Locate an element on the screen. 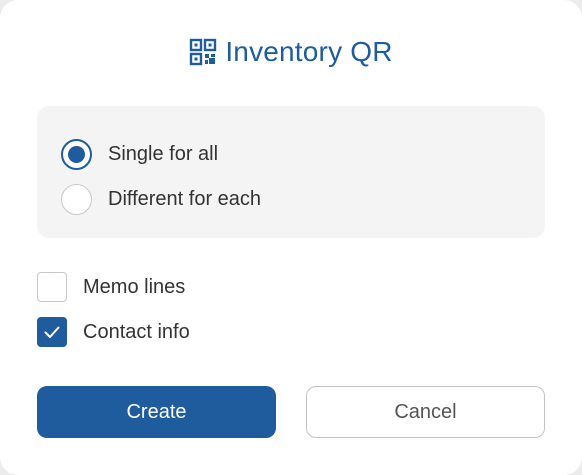  memo-lines-checkbox is located at coordinates (52, 287).